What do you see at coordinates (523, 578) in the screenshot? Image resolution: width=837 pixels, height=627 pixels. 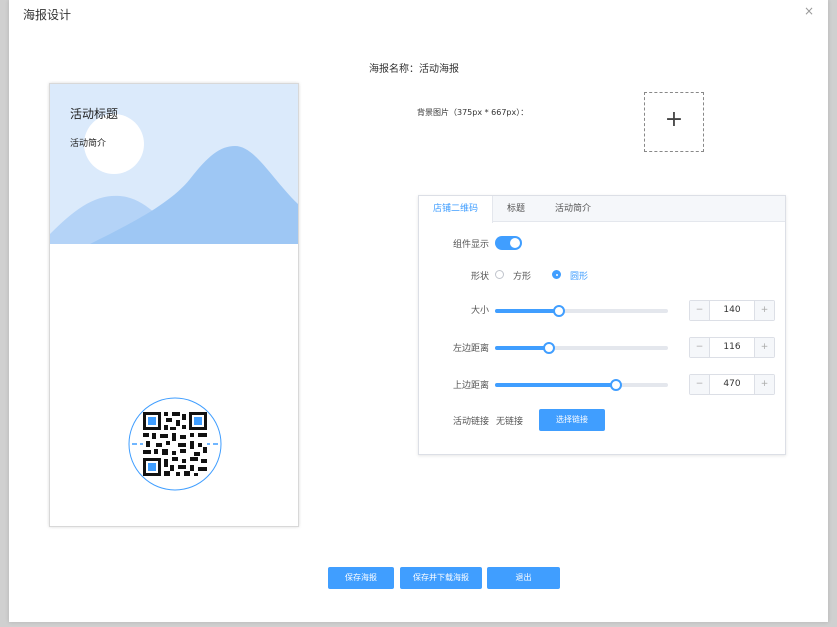 I see `exit-button: 退出` at bounding box center [523, 578].